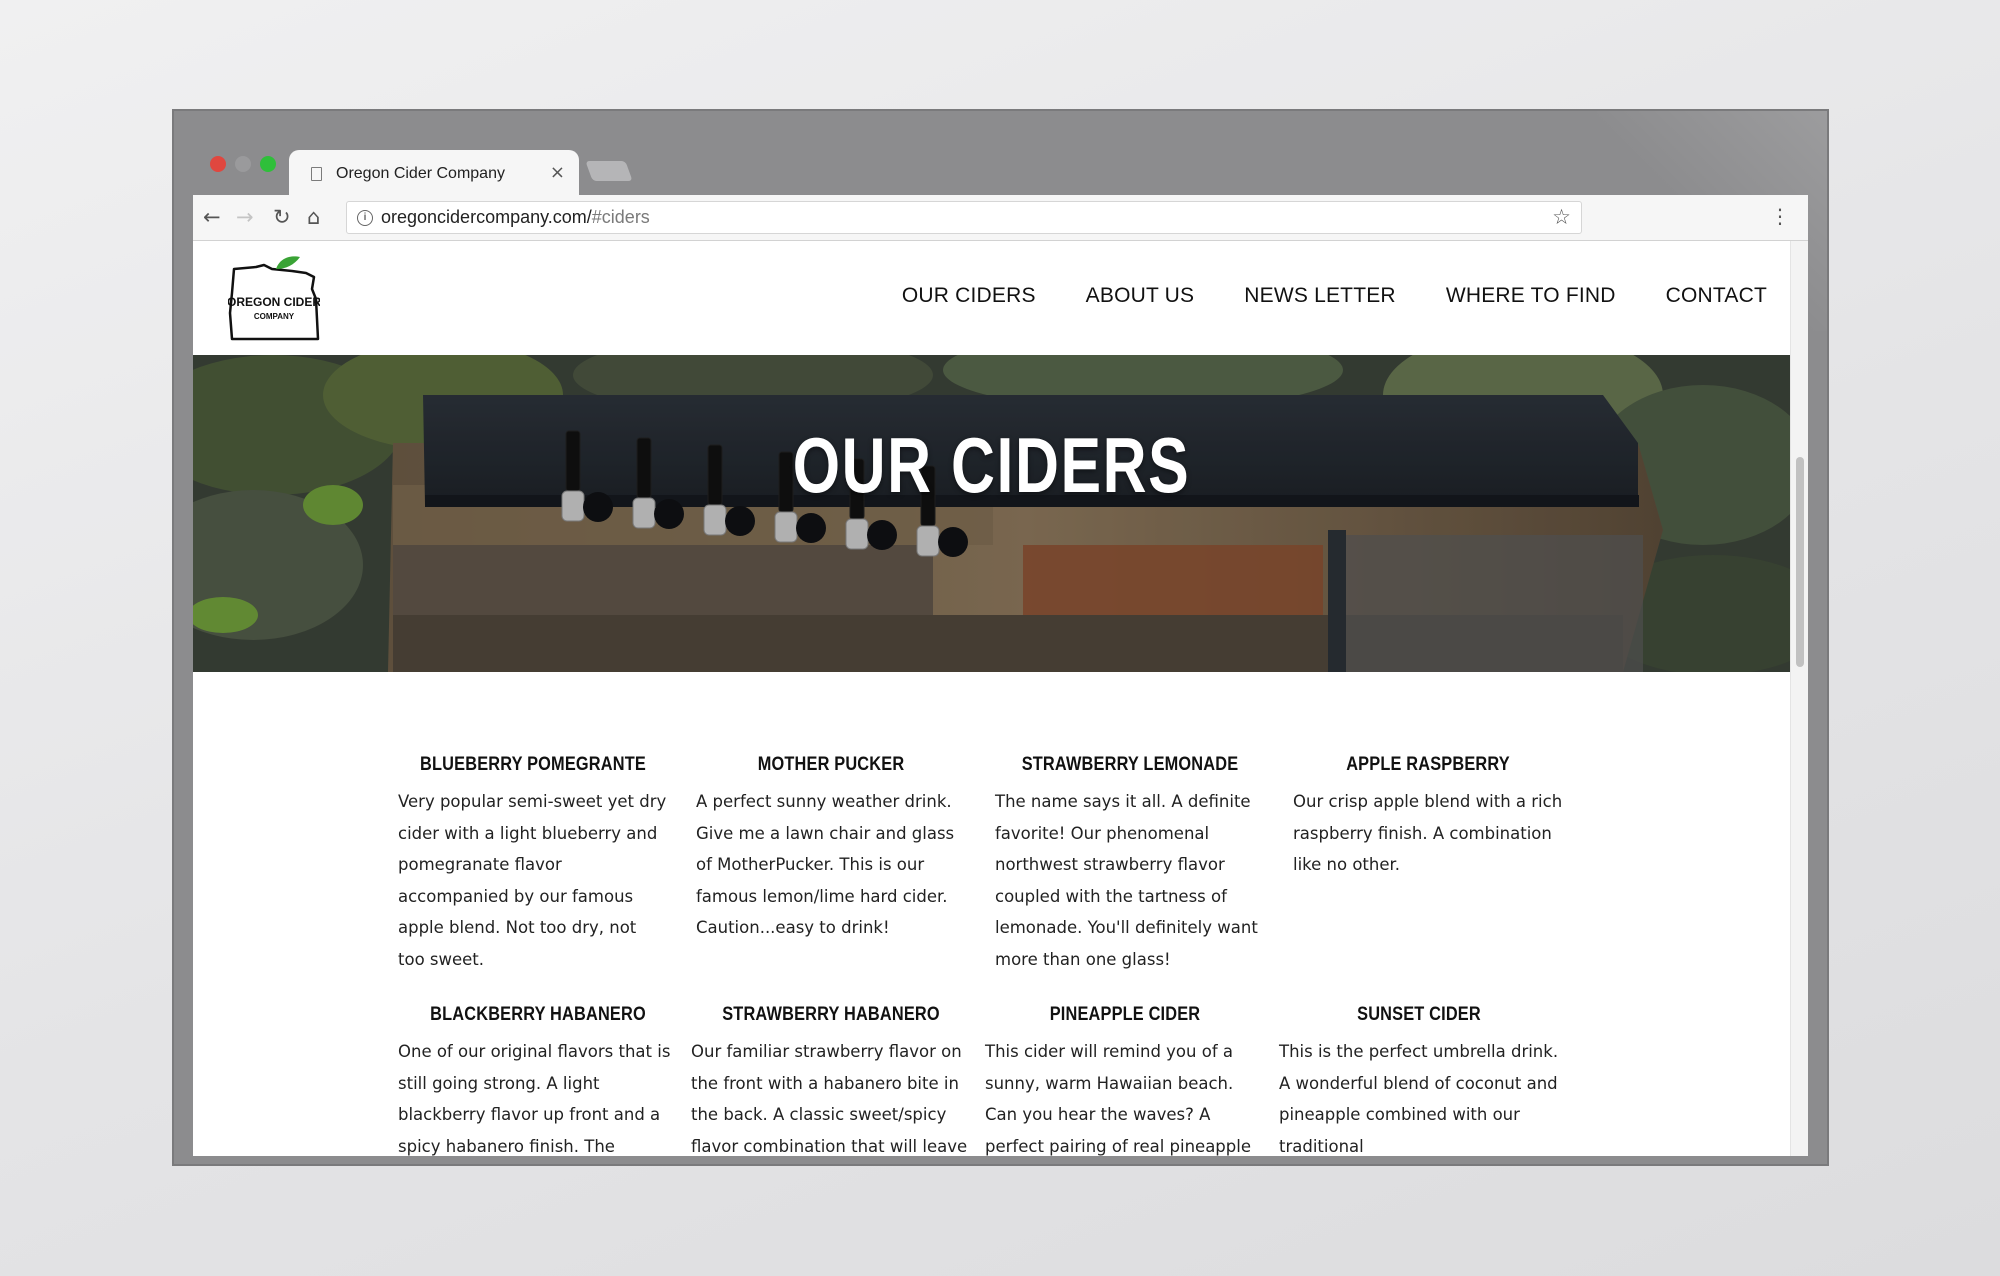  What do you see at coordinates (1125, 1014) in the screenshot?
I see `cider-name: PINEAPPLE CIDER` at bounding box center [1125, 1014].